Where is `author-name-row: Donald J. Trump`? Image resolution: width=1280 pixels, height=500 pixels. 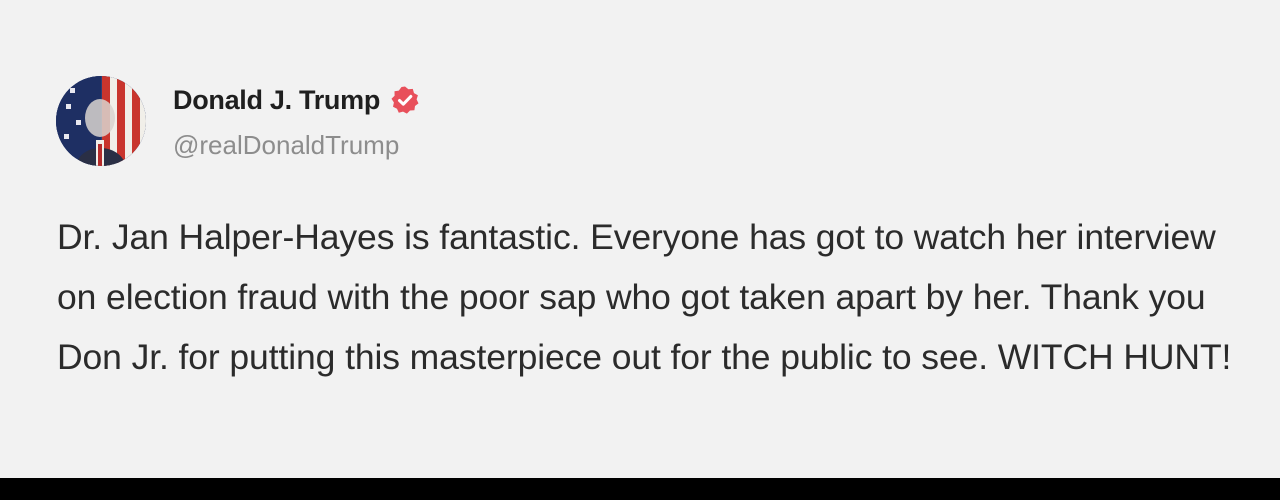 author-name-row: Donald J. Trump is located at coordinates (296, 100).